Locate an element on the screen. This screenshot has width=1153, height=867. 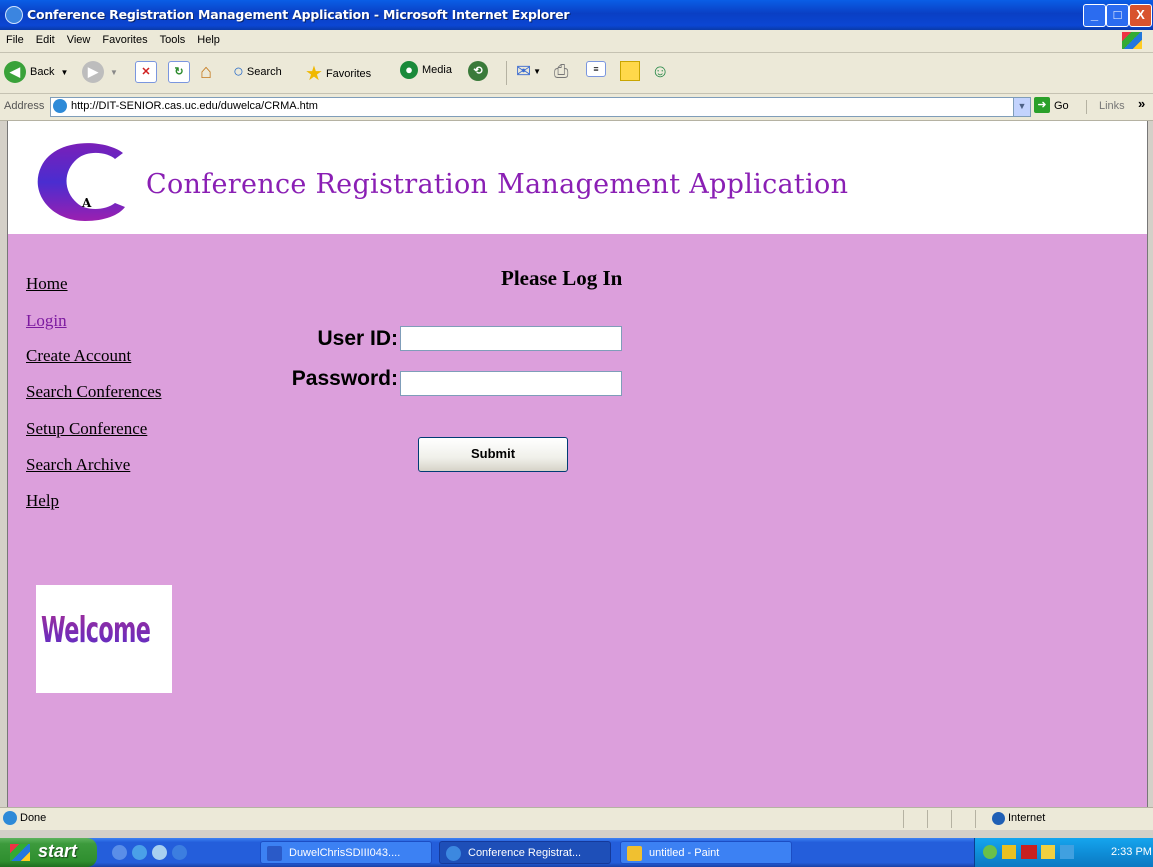
refresh-button: ↻ is located at coordinates (179, 72).